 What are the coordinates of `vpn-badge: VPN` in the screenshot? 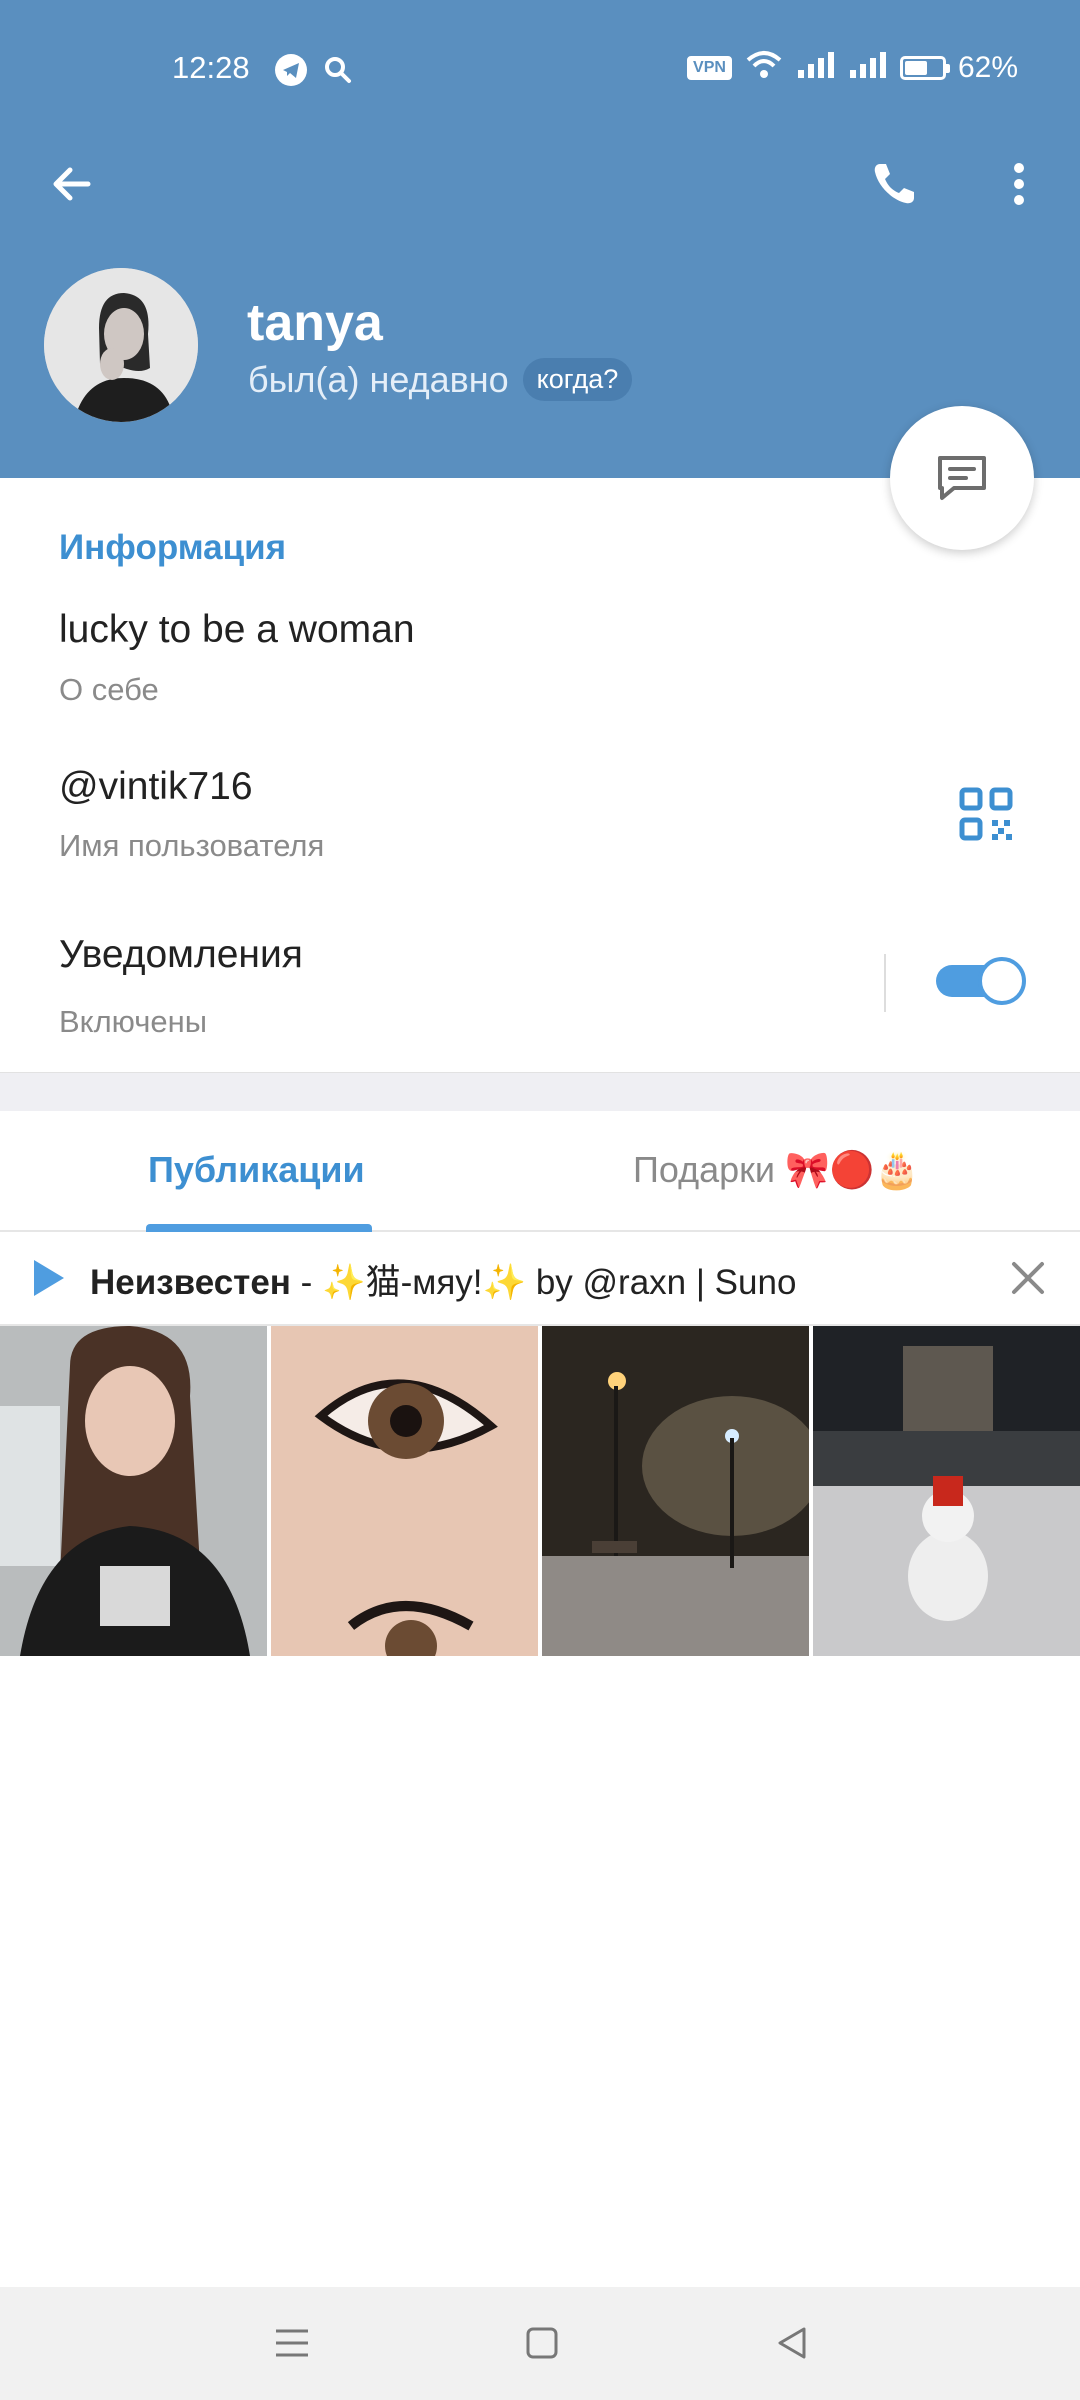 It's located at (709, 68).